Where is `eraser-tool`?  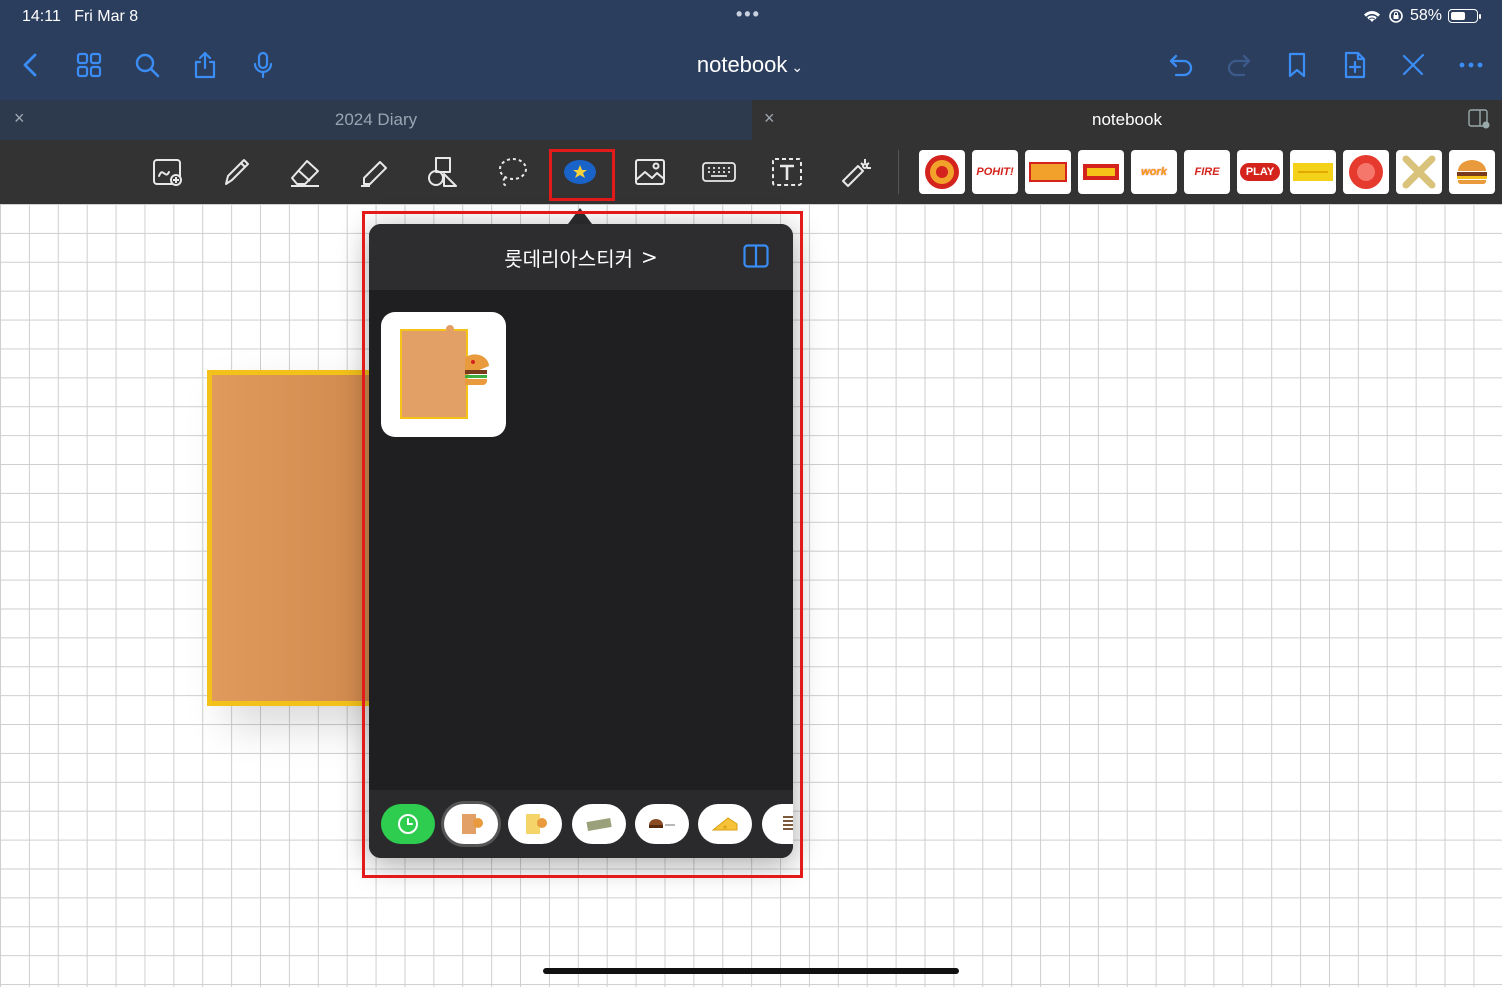 eraser-tool is located at coordinates (305, 172).